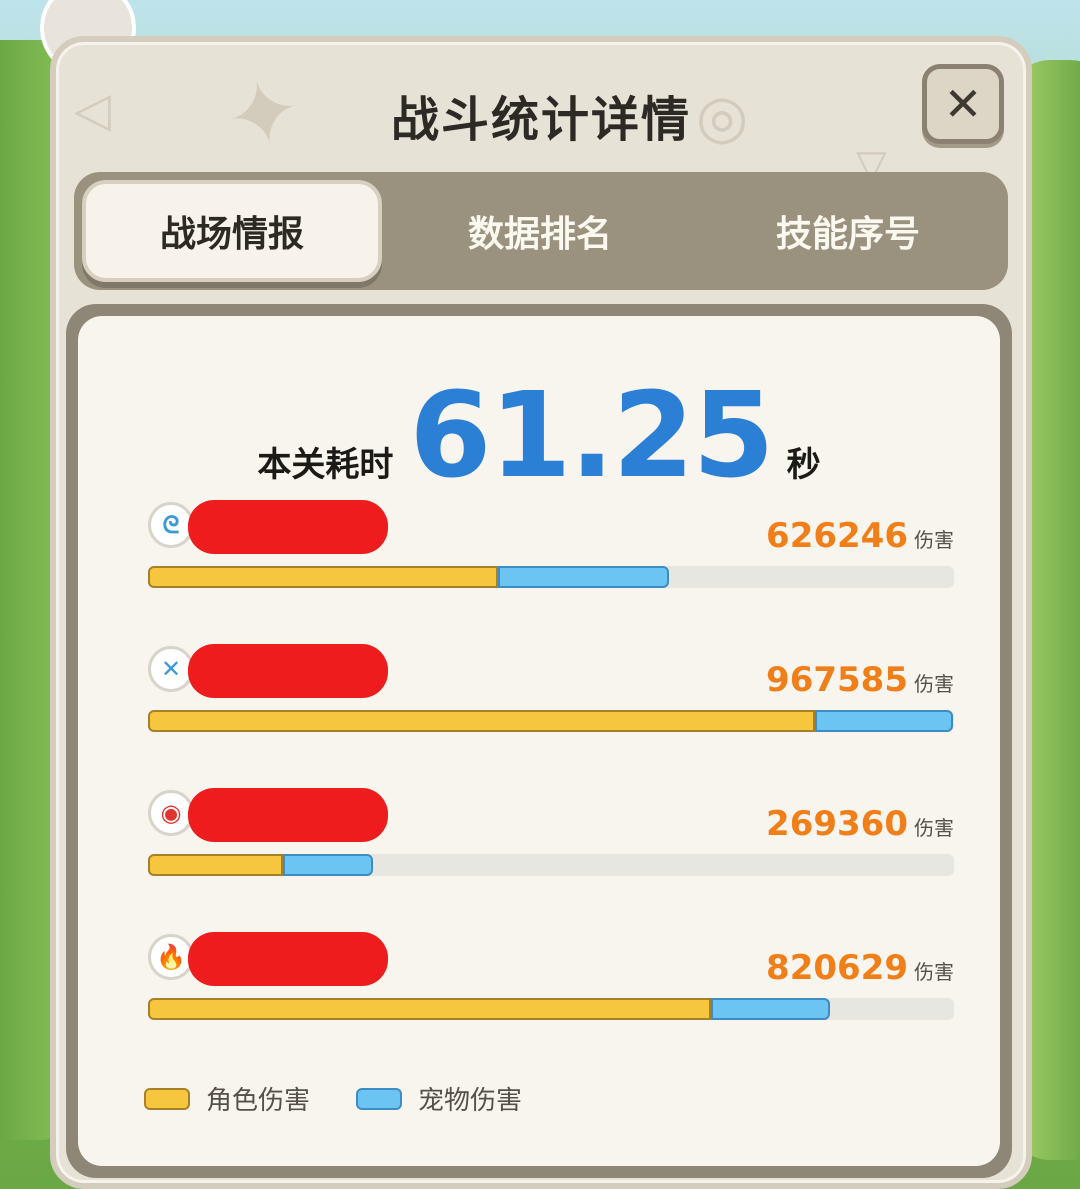 Image resolution: width=1080 pixels, height=1189 pixels. Describe the element at coordinates (848, 231) in the screenshot. I see `tab-skill-order: 技能序号` at that location.